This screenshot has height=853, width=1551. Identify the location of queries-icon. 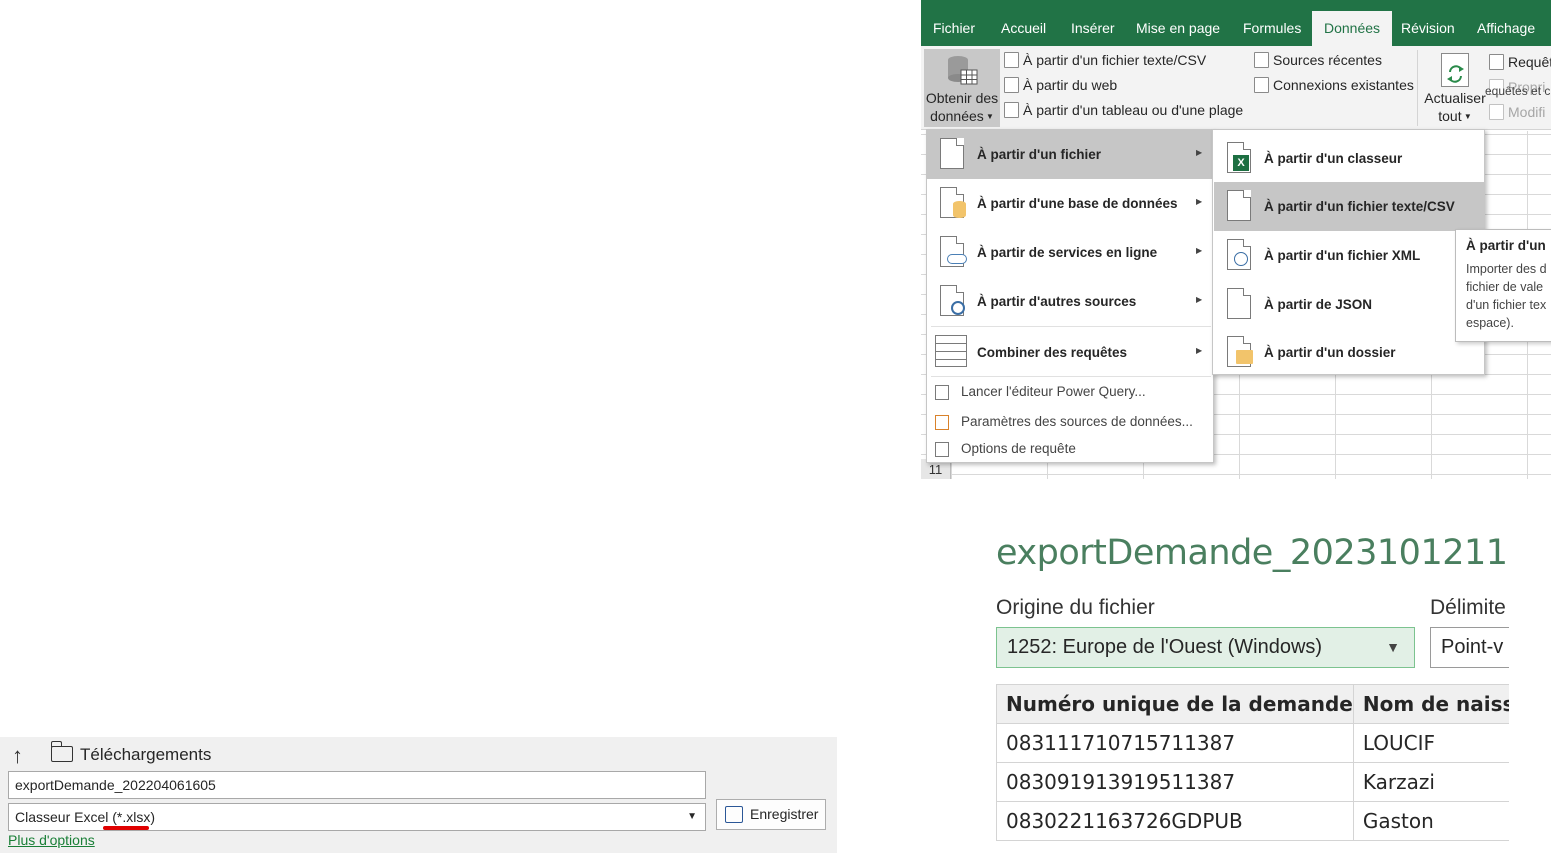
(1496, 62).